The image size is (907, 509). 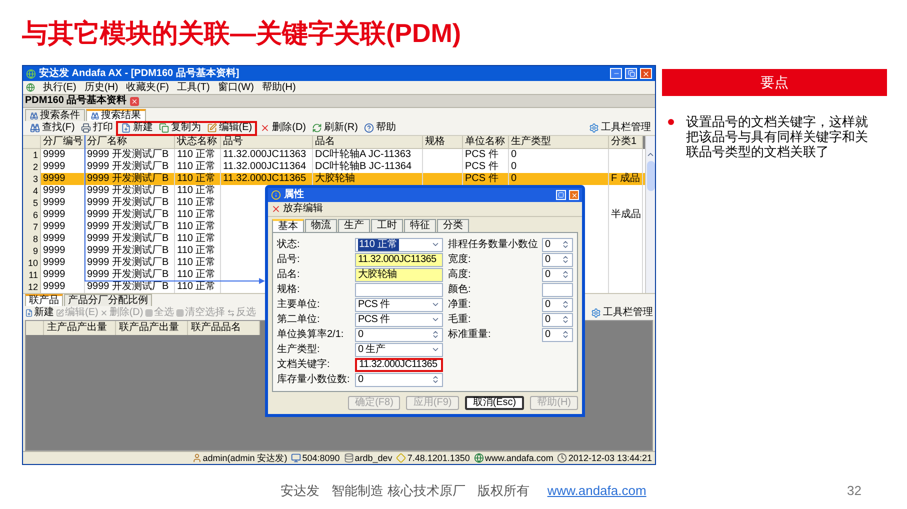 What do you see at coordinates (460, 319) in the screenshot?
I see `field-label: 毛重:` at bounding box center [460, 319].